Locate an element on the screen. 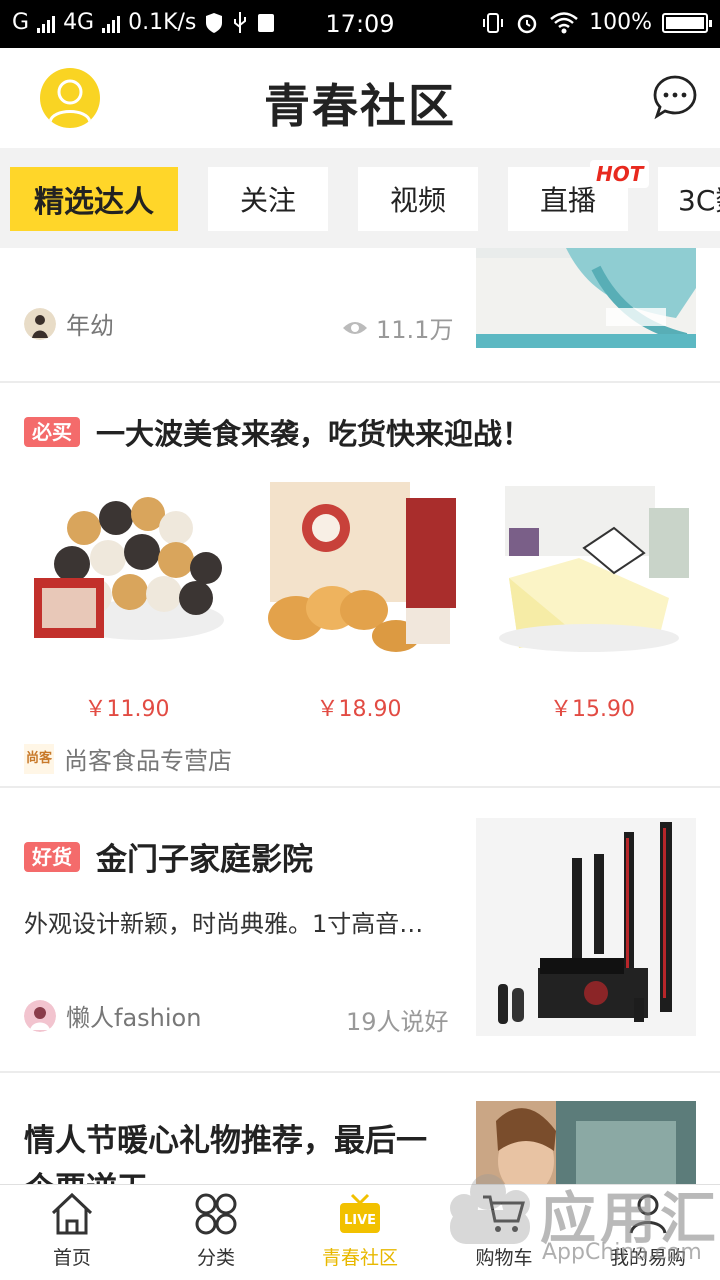 Image resolution: width=720 pixels, height=1280 pixels. tab-video: 视频 is located at coordinates (418, 199).